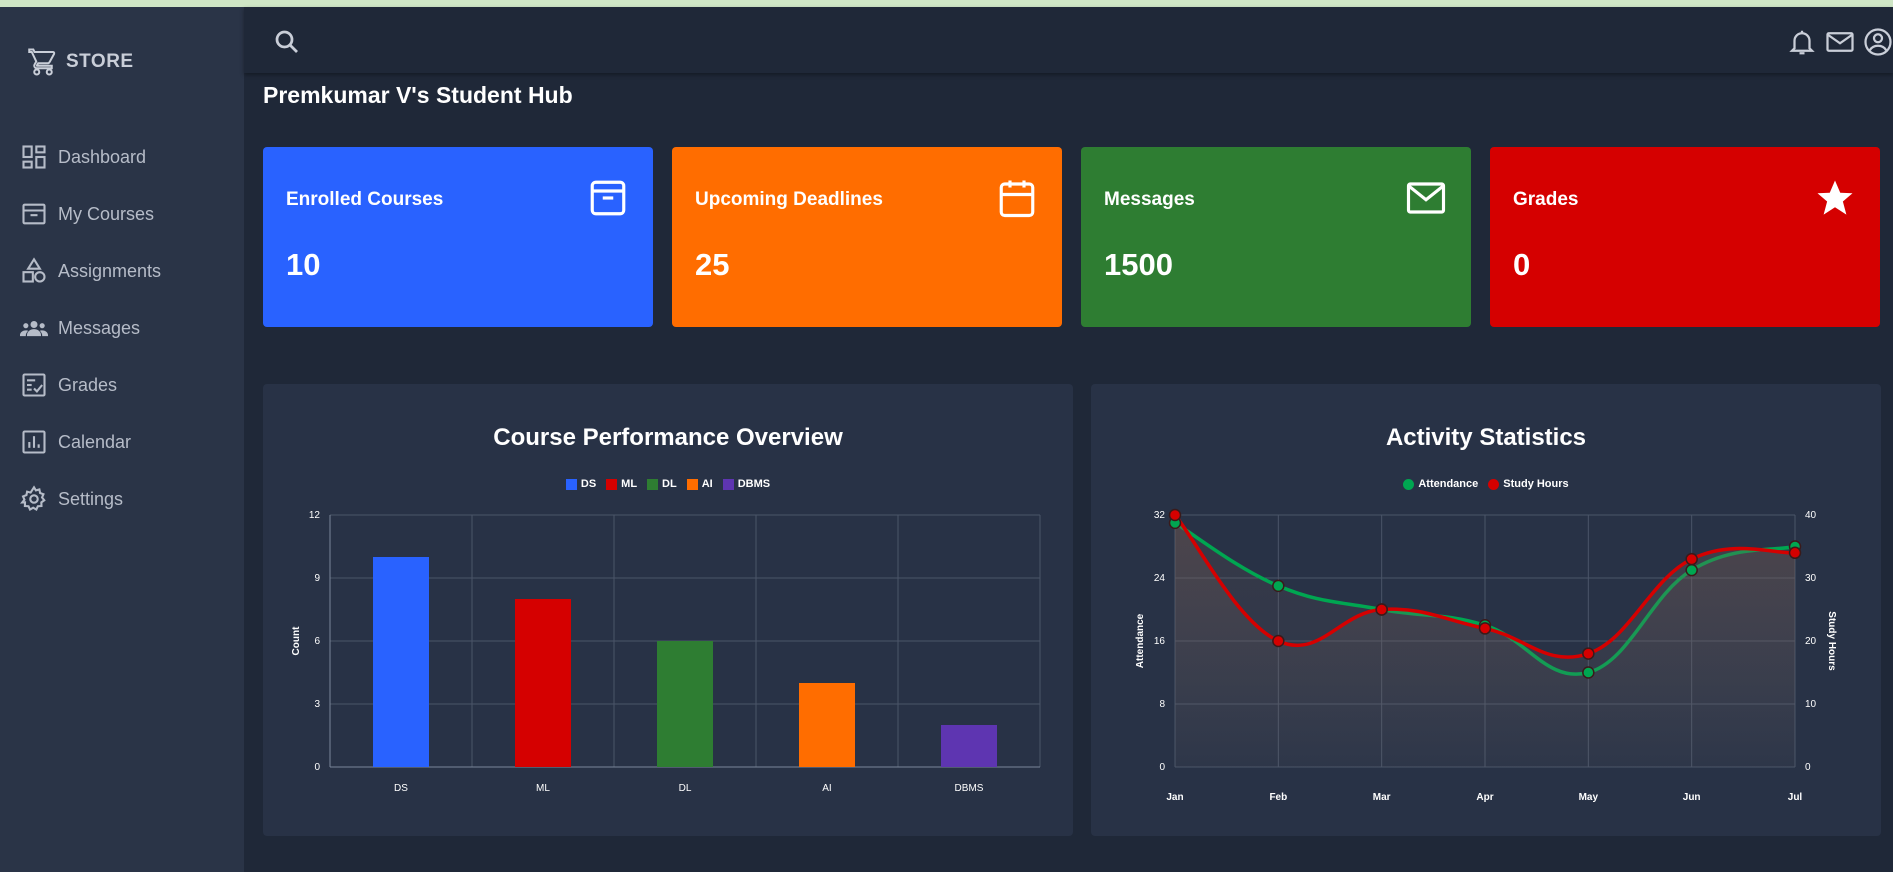 This screenshot has width=1893, height=872. What do you see at coordinates (685, 788) in the screenshot?
I see `x-tick-label: DL` at bounding box center [685, 788].